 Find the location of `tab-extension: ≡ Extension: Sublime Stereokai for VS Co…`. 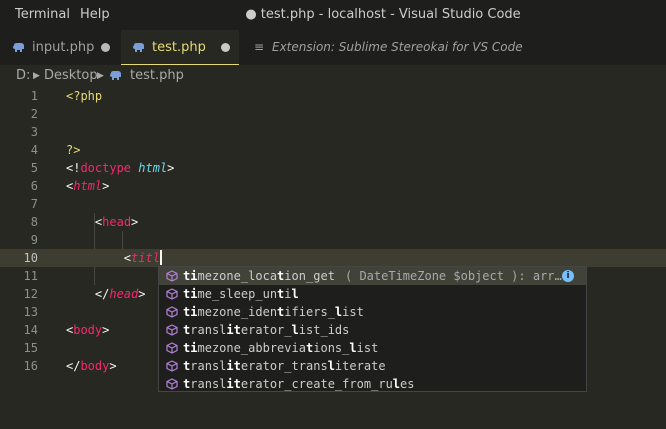

tab-extension: ≡ Extension: Sublime Stereokai for VS Co… is located at coordinates (381, 47).